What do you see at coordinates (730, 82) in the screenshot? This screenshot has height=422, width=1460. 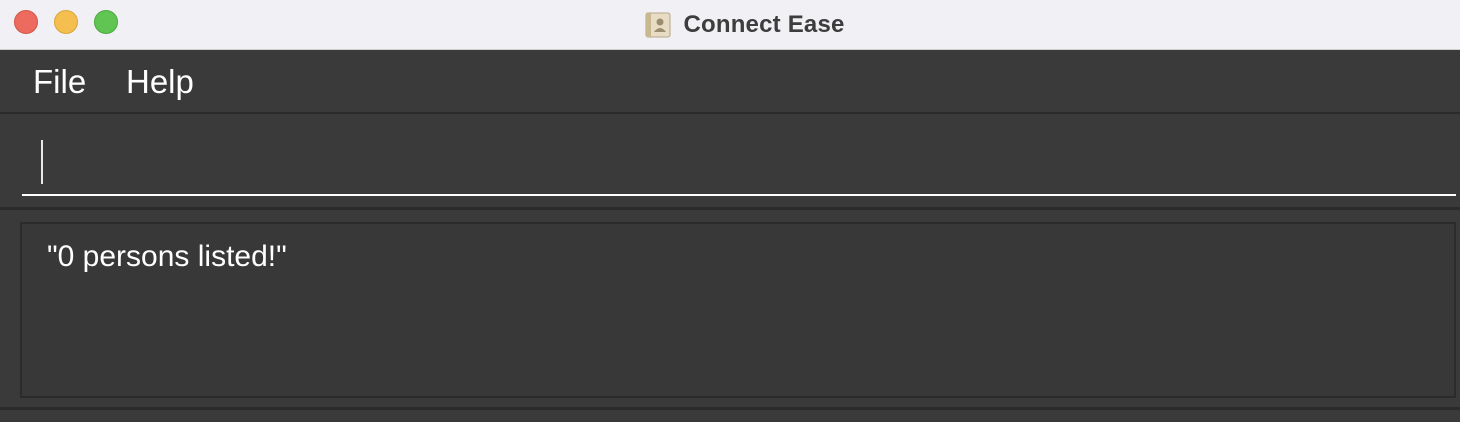 I see `menu-bar: File Help` at bounding box center [730, 82].